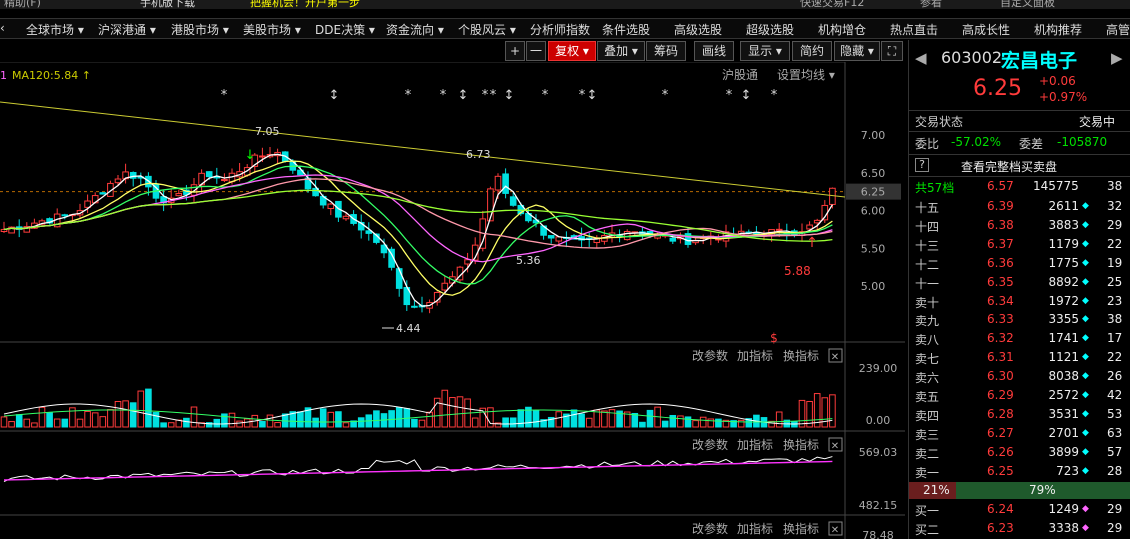  What do you see at coordinates (1019, 528) in the screenshot?
I see `bid-row: 买二 6.23 3338 ◆ 29` at bounding box center [1019, 528].